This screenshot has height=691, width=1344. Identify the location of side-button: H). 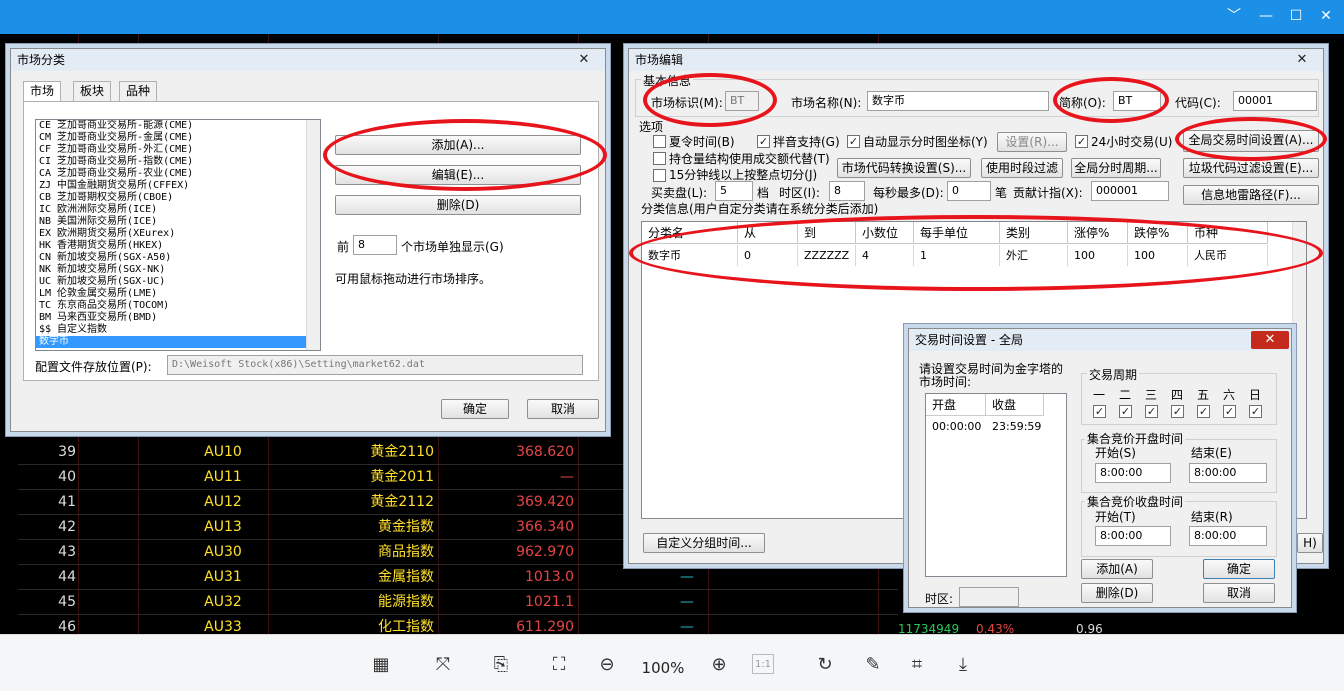
(1310, 543).